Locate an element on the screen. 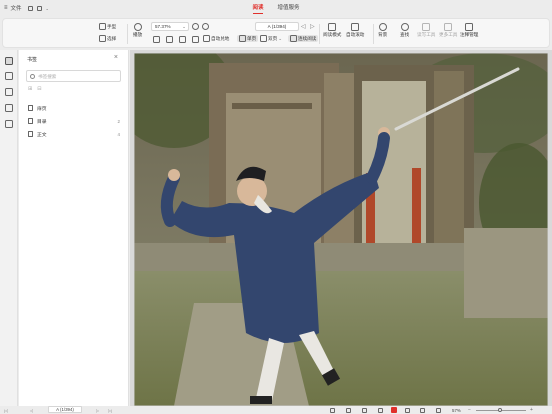 The image size is (552, 414). bookmark-item: 目录 2 is located at coordinates (74, 121).